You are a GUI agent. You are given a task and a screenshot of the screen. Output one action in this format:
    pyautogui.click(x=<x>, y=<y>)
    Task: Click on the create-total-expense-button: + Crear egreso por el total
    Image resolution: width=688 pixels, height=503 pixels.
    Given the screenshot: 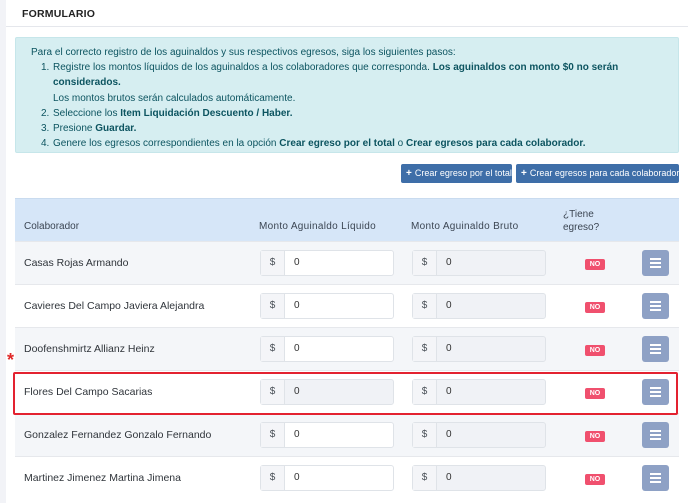 What is the action you would take?
    pyautogui.click(x=456, y=173)
    